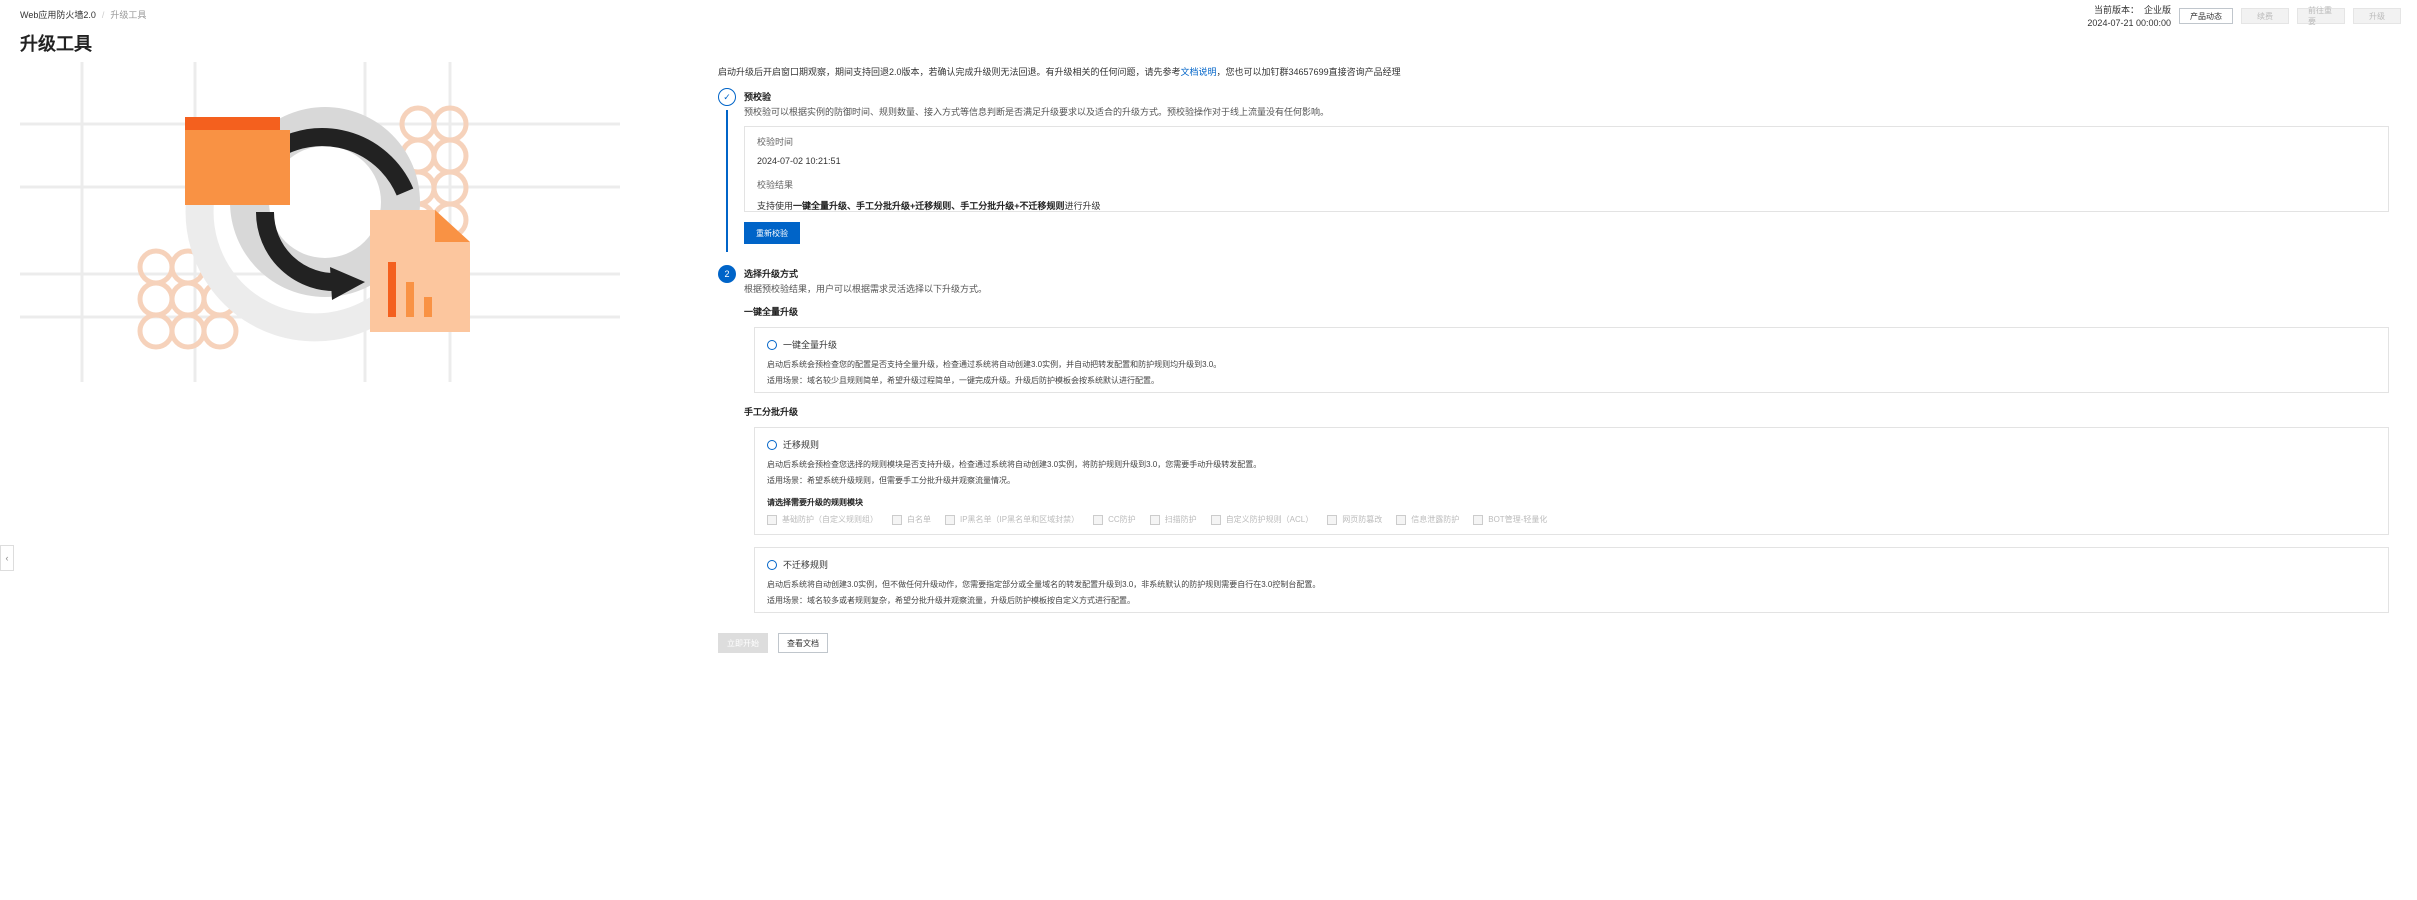 This screenshot has width=2417, height=900. What do you see at coordinates (771, 412) in the screenshot?
I see `section-manual-upgrade: 手工分批升级` at bounding box center [771, 412].